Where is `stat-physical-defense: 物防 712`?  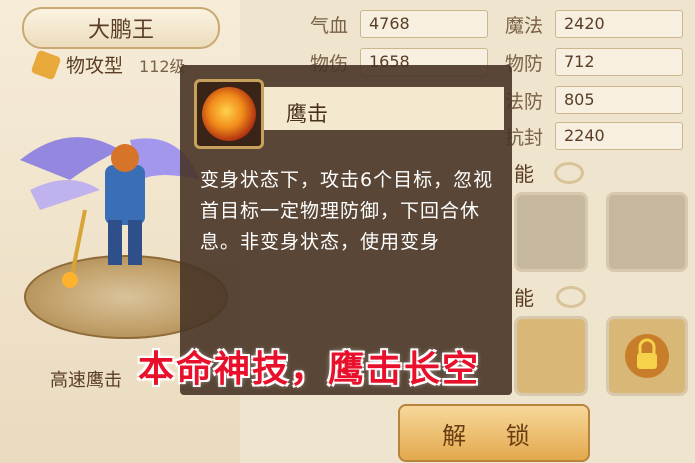 stat-physical-defense: 物防 712 is located at coordinates (594, 62).